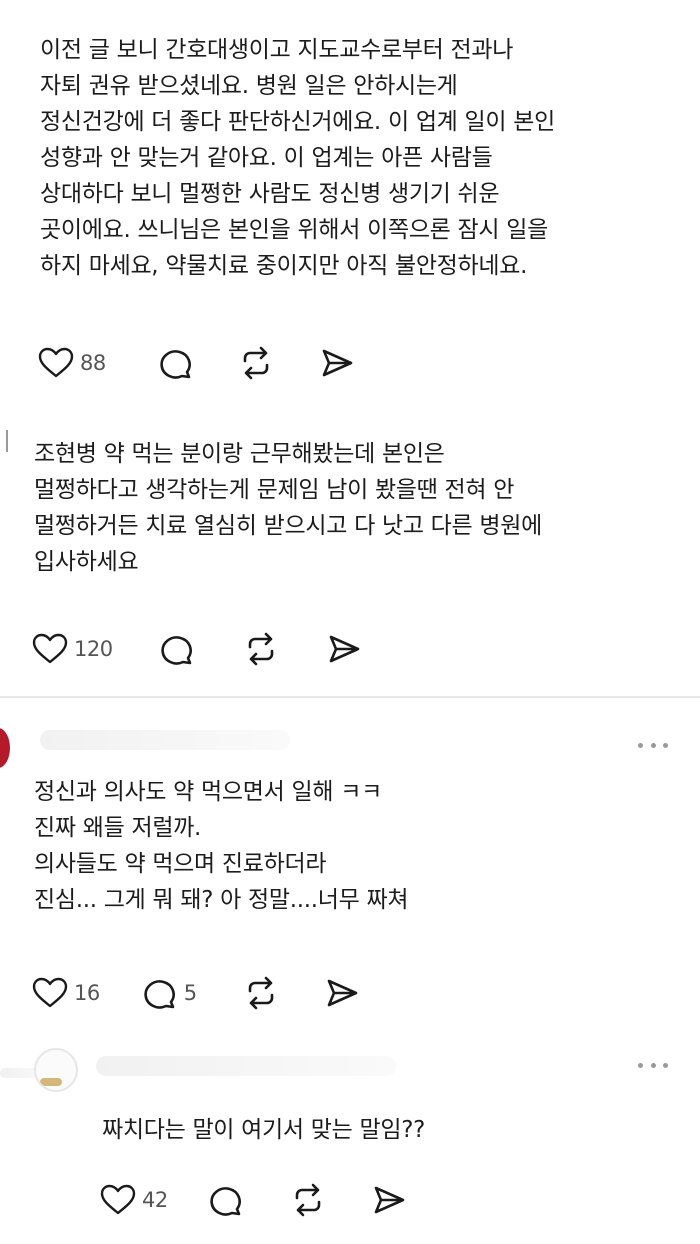 The width and height of the screenshot is (700, 1244). I want to click on action-bar: 88, so click(196, 363).